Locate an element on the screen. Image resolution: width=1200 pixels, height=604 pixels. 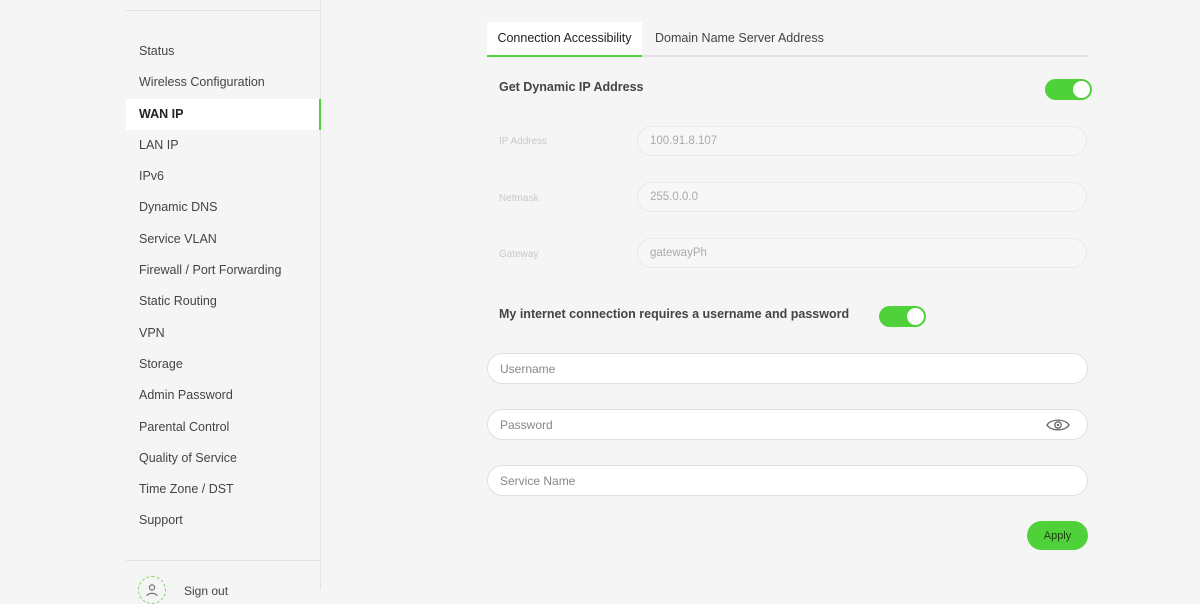
ip-address-field: 100.91.8.107 is located at coordinates (862, 141).